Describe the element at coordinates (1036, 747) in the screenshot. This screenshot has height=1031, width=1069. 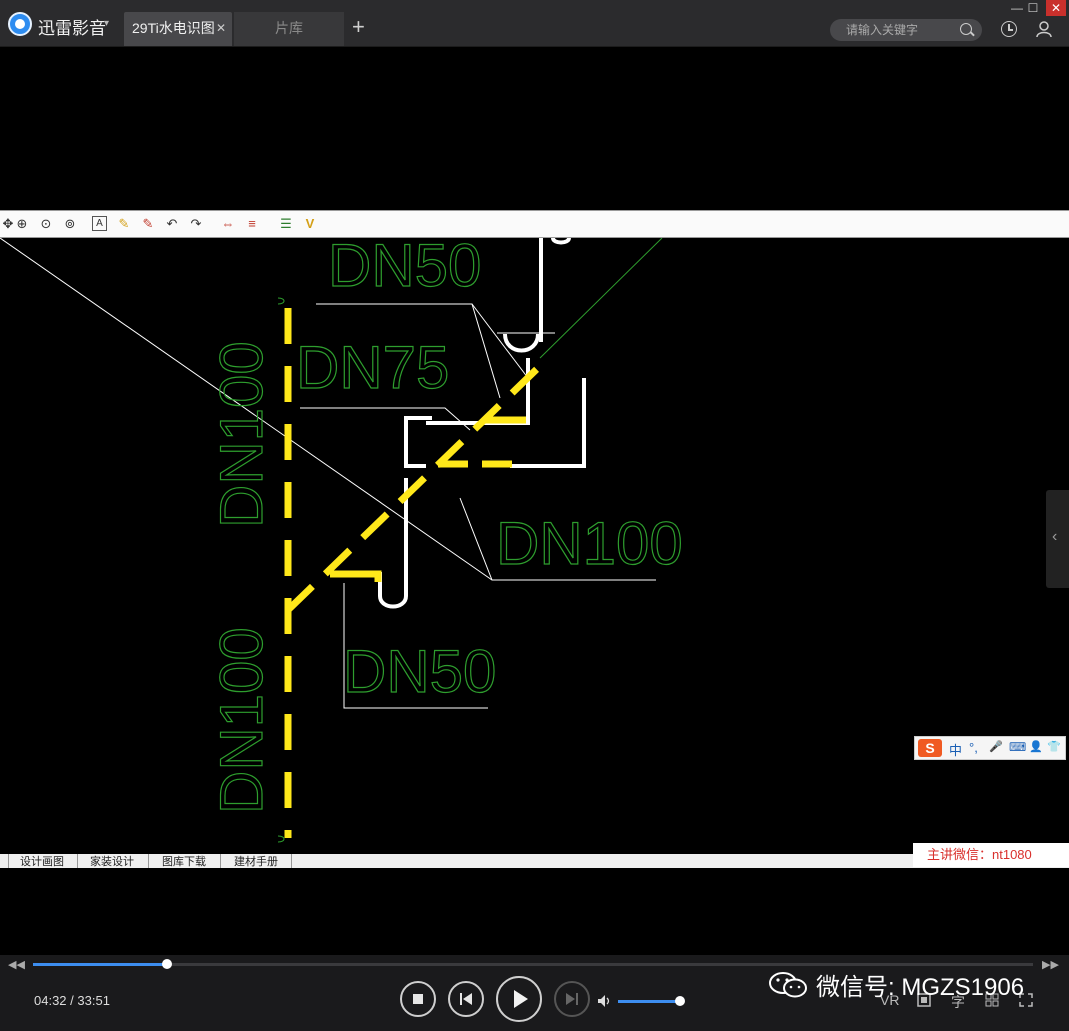
I see `user-icon: 👤` at that location.